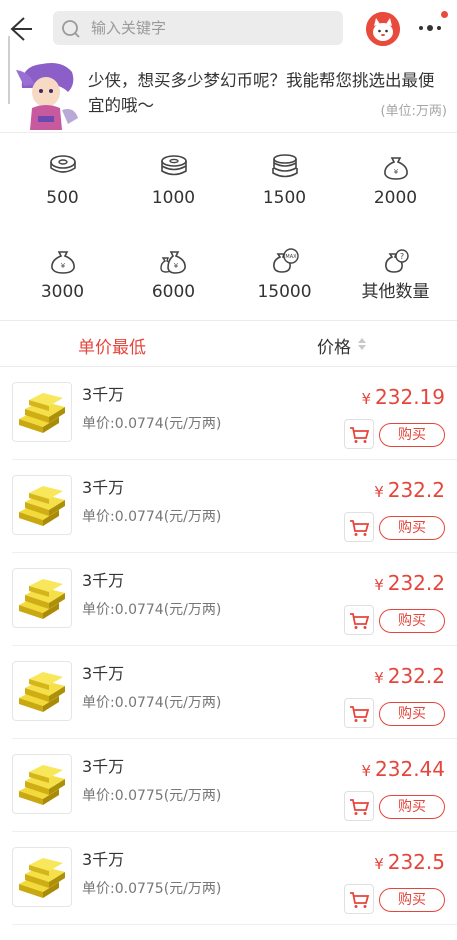  Describe the element at coordinates (284, 198) in the screenshot. I see `quantity-label: 1500` at that location.